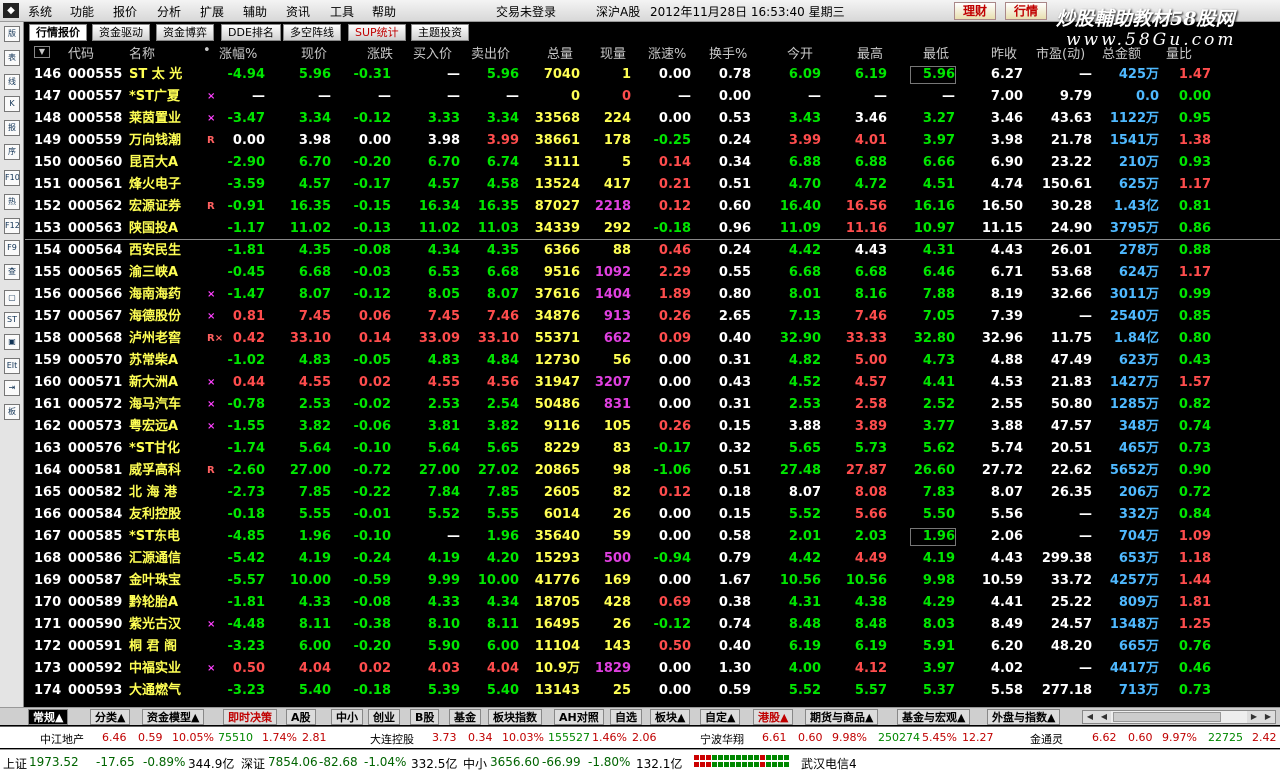 The image size is (1280, 774). Describe the element at coordinates (432, 52) in the screenshot. I see `column-header: 买入价` at that location.